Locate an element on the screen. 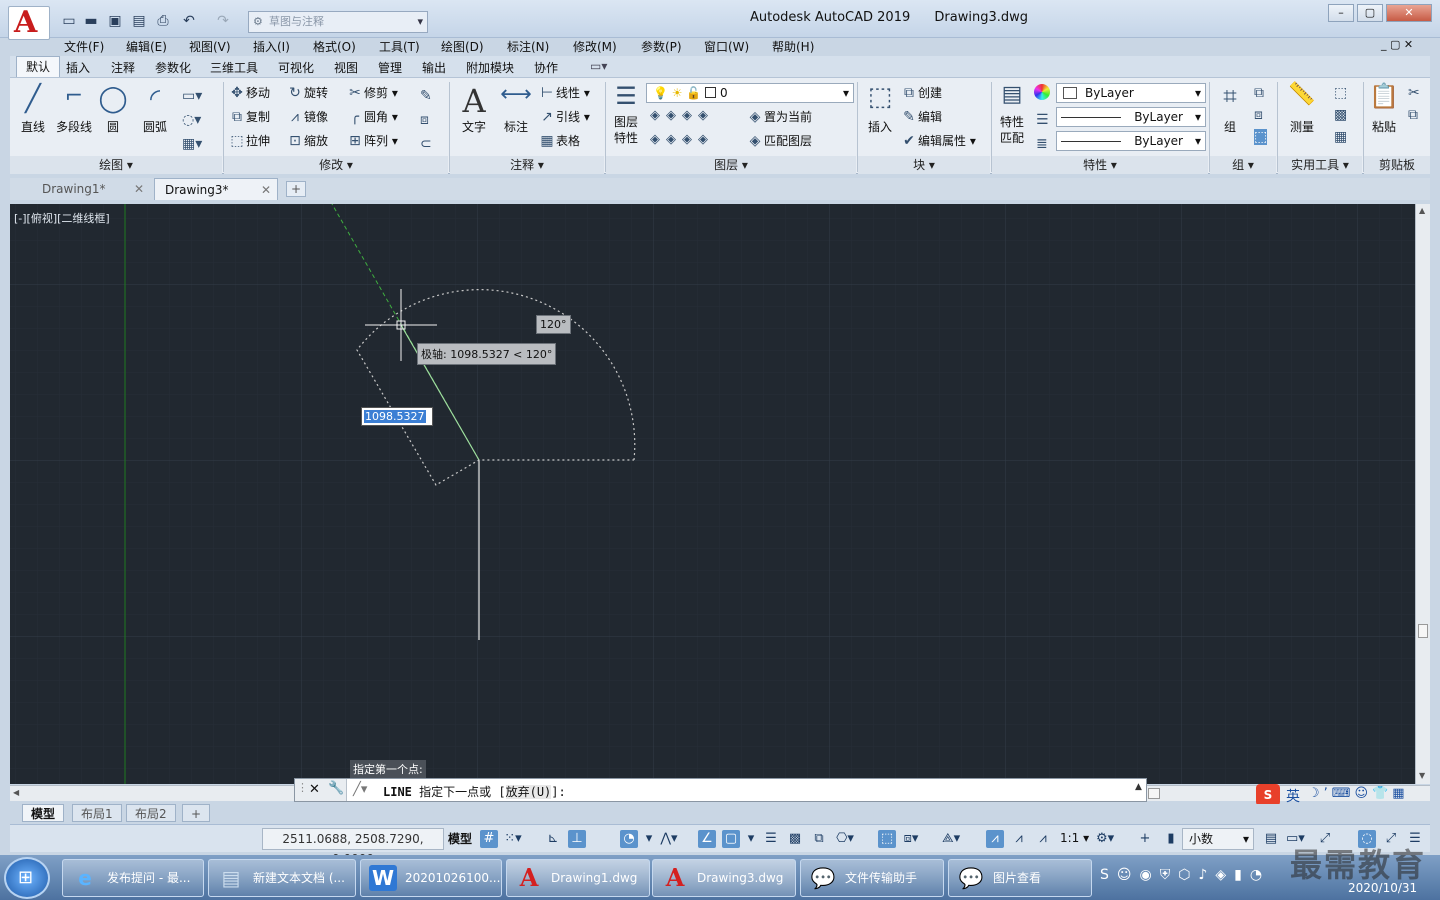  gear-icon: ⚙▾ is located at coordinates (1105, 839).